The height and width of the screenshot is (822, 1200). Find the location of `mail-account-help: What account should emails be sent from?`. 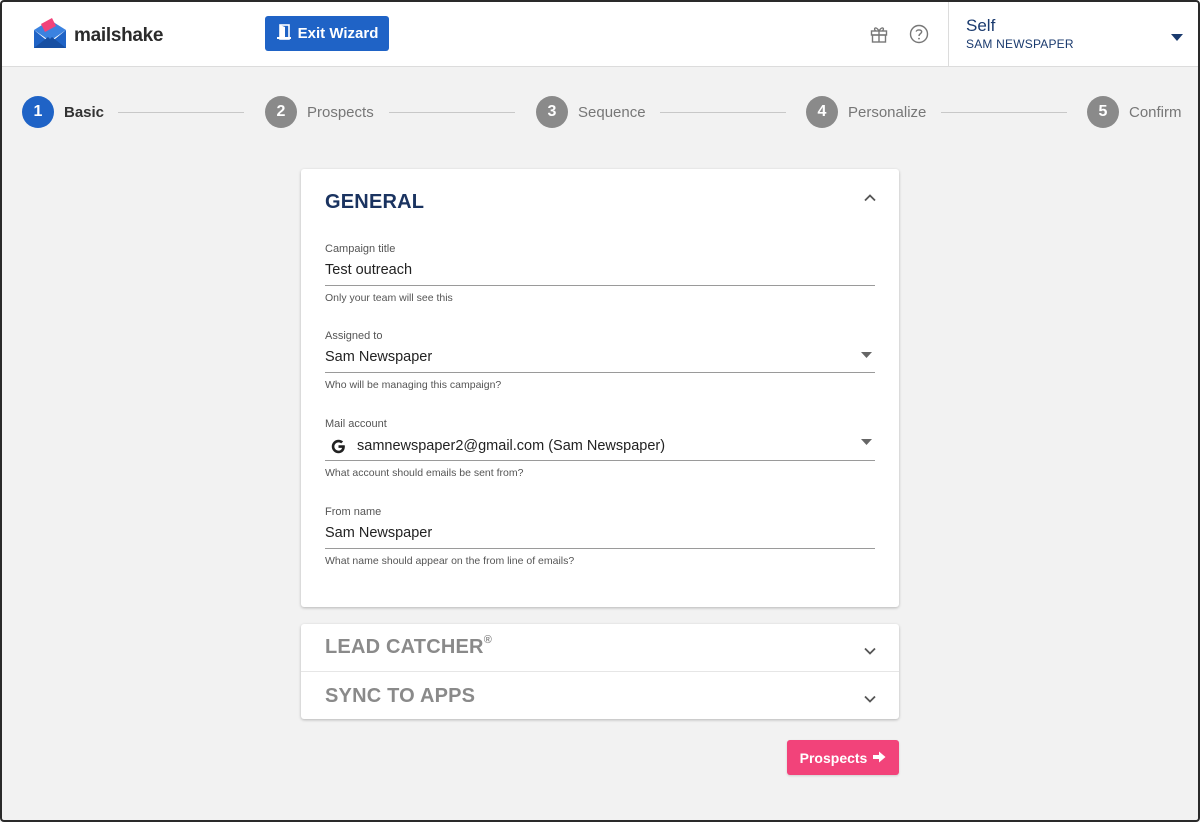

mail-account-help: What account should emails be sent from? is located at coordinates (424, 473).